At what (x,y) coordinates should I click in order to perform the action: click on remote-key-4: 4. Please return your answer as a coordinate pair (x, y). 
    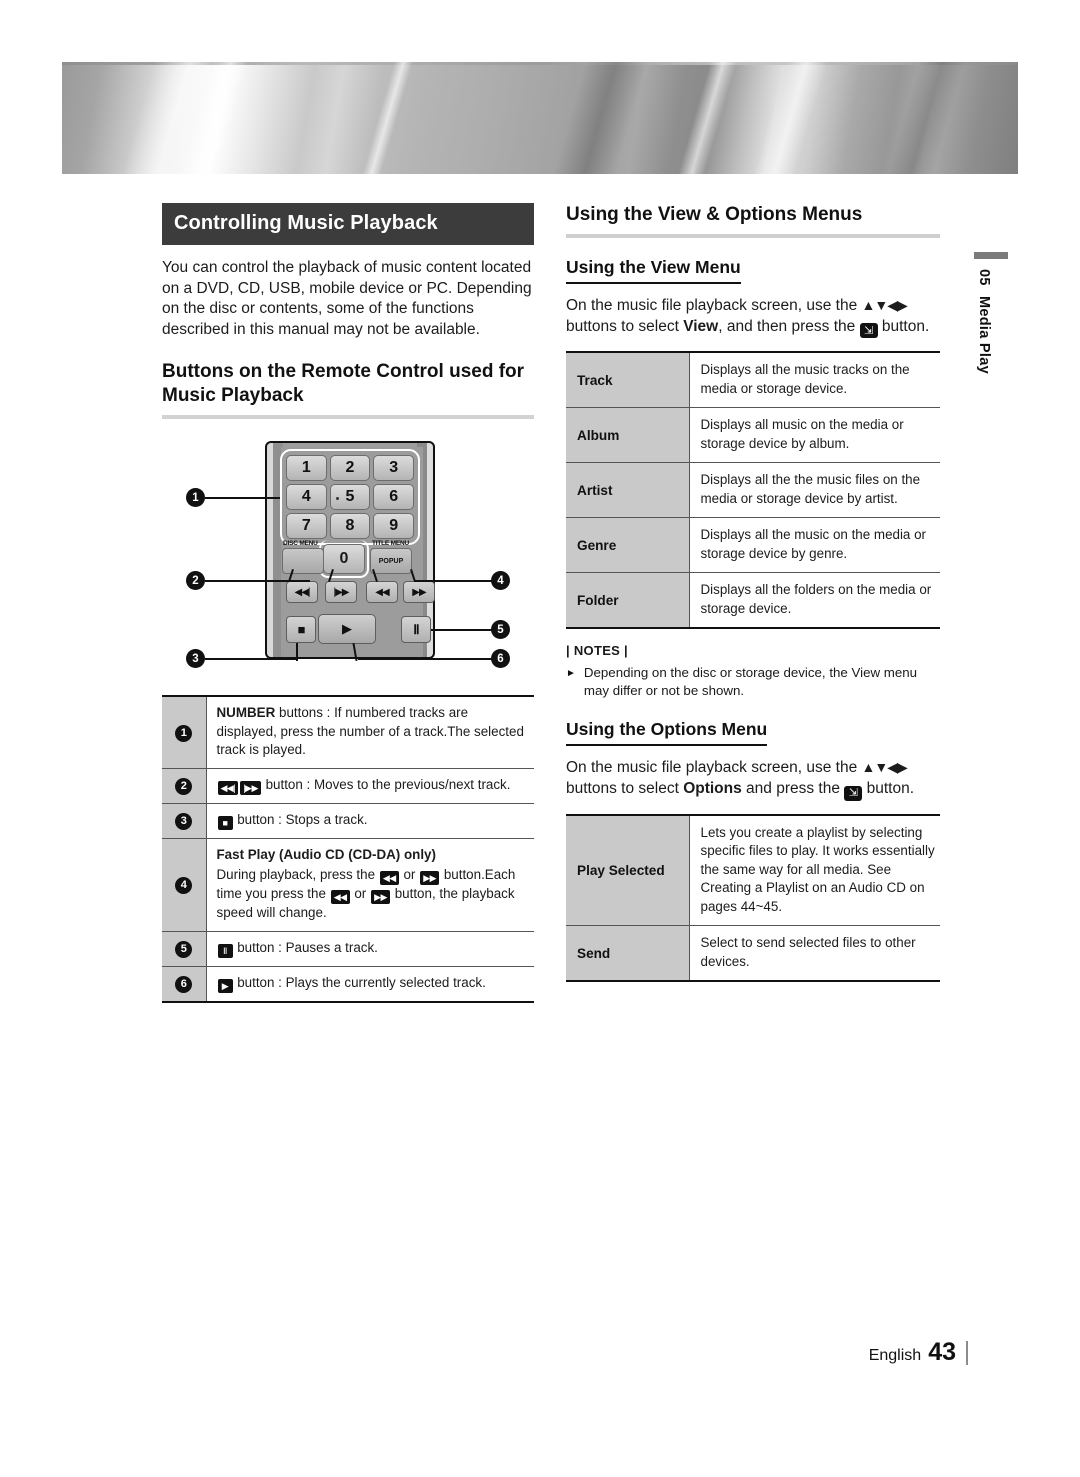
    Looking at the image, I should click on (306, 497).